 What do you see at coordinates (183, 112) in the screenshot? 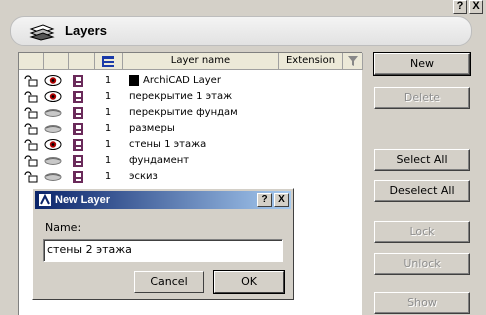
I see `layer-name: перекрытие фундам` at bounding box center [183, 112].